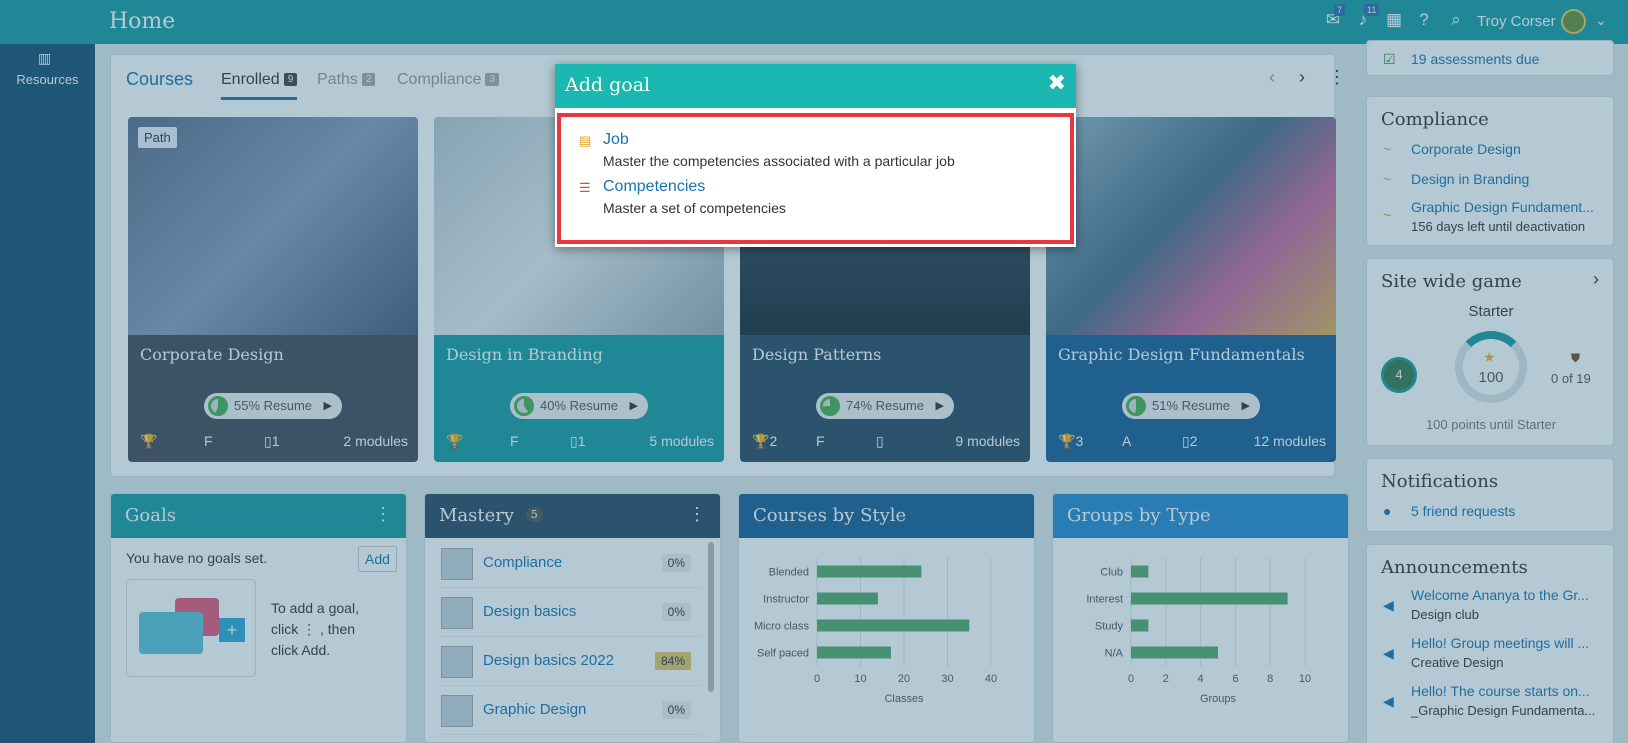 The width and height of the screenshot is (1628, 743). Describe the element at coordinates (1057, 83) in the screenshot. I see `close-icon: ✖` at that location.